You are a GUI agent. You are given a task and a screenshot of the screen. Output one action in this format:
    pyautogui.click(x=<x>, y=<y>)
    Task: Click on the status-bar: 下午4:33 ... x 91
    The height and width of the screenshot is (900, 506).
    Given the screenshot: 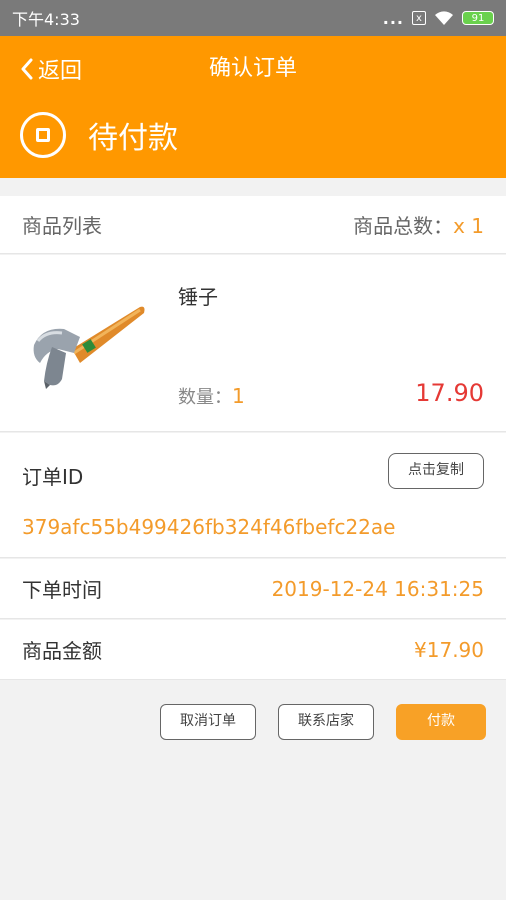 What is the action you would take?
    pyautogui.click(x=253, y=18)
    